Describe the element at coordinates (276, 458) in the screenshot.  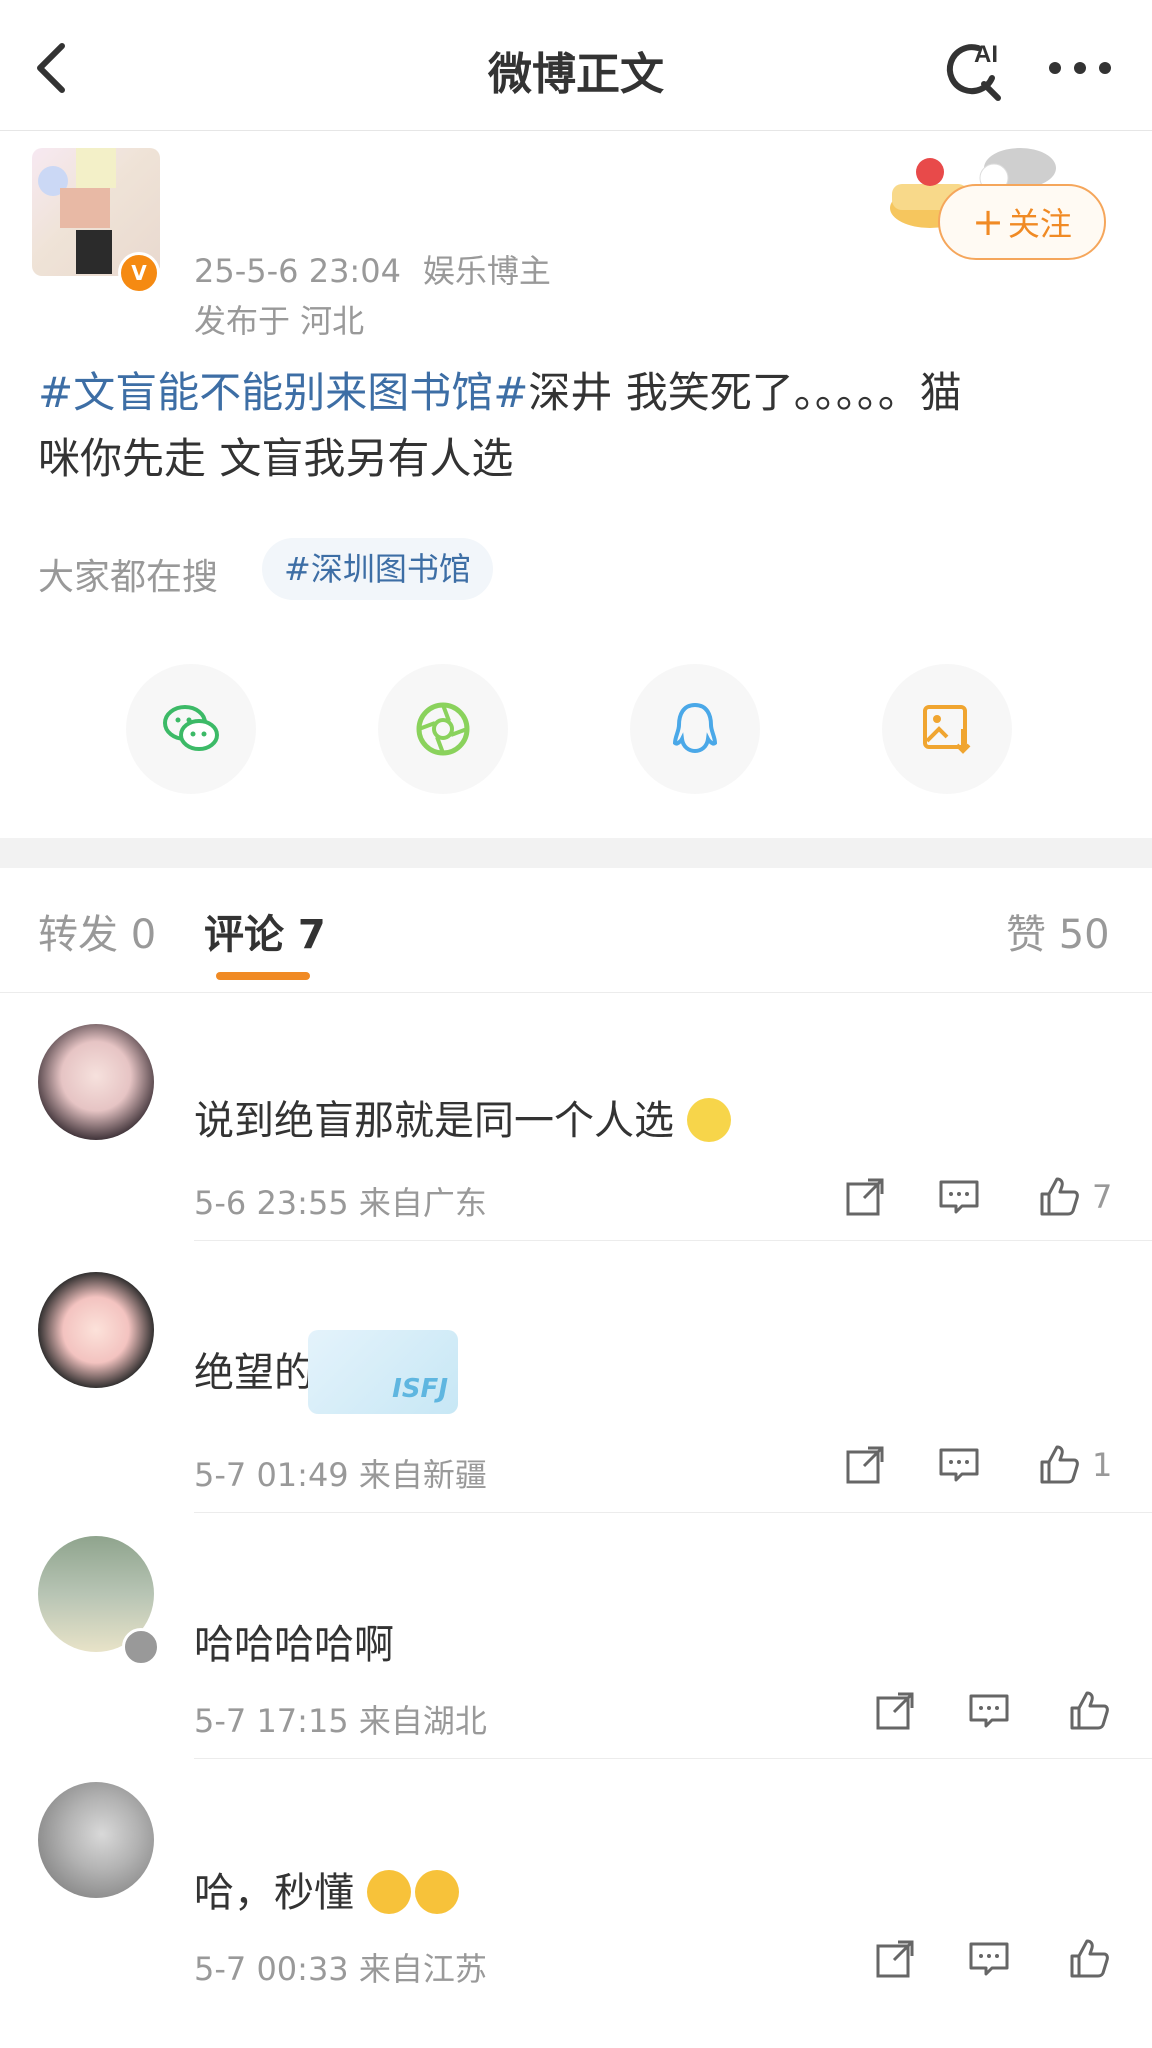
I see `post-text-line2: 咪你先走 文盲我另有人选` at that location.